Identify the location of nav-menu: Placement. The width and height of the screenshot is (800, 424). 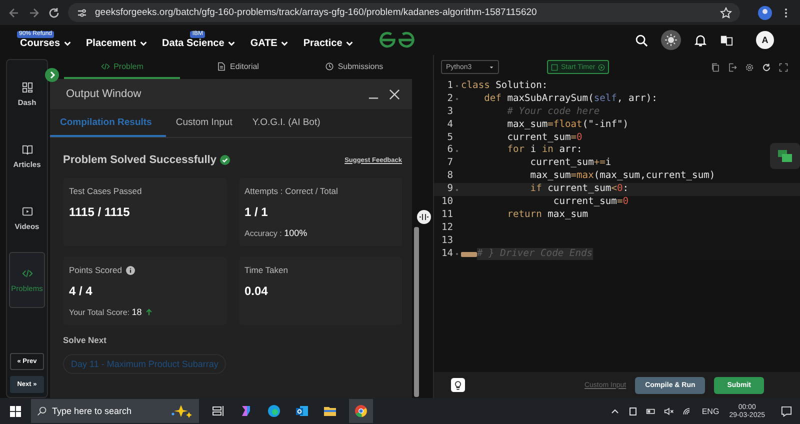
(117, 43).